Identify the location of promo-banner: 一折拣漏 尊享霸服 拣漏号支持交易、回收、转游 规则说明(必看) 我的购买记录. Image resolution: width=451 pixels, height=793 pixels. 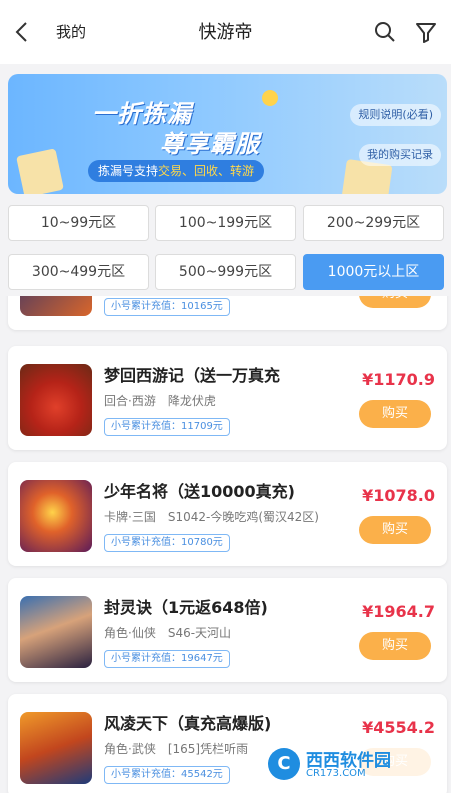
(227, 134).